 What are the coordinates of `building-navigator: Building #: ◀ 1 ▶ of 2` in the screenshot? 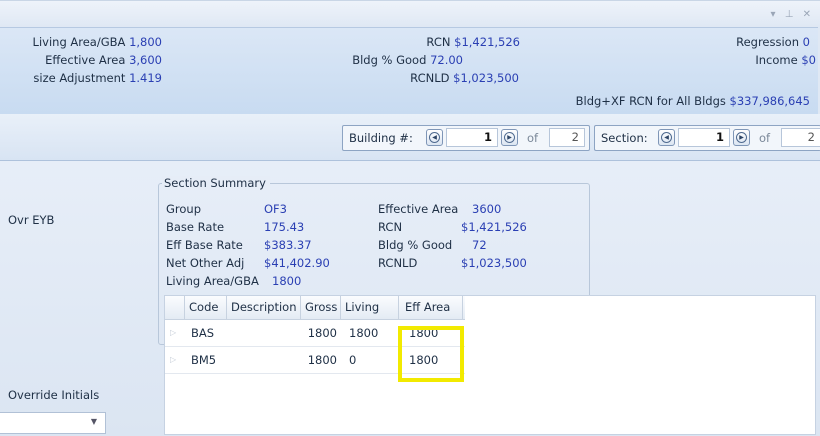 It's located at (466, 138).